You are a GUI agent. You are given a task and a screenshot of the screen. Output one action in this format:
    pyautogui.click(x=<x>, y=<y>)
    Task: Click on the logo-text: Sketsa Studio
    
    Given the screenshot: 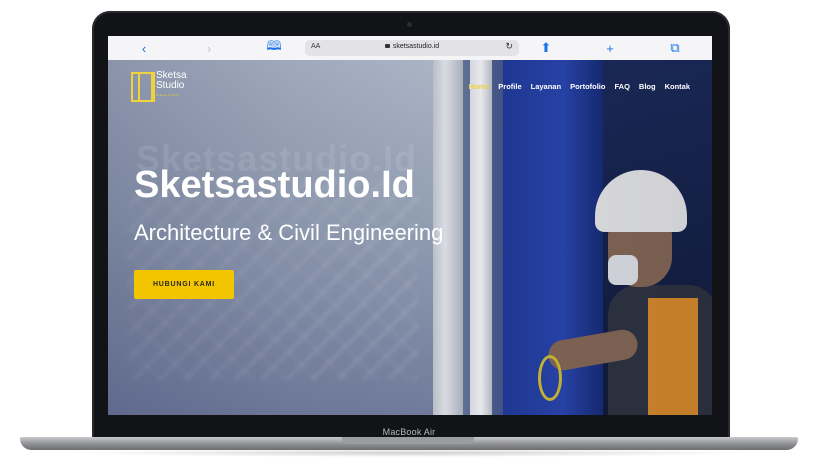 What is the action you would take?
    pyautogui.click(x=171, y=81)
    